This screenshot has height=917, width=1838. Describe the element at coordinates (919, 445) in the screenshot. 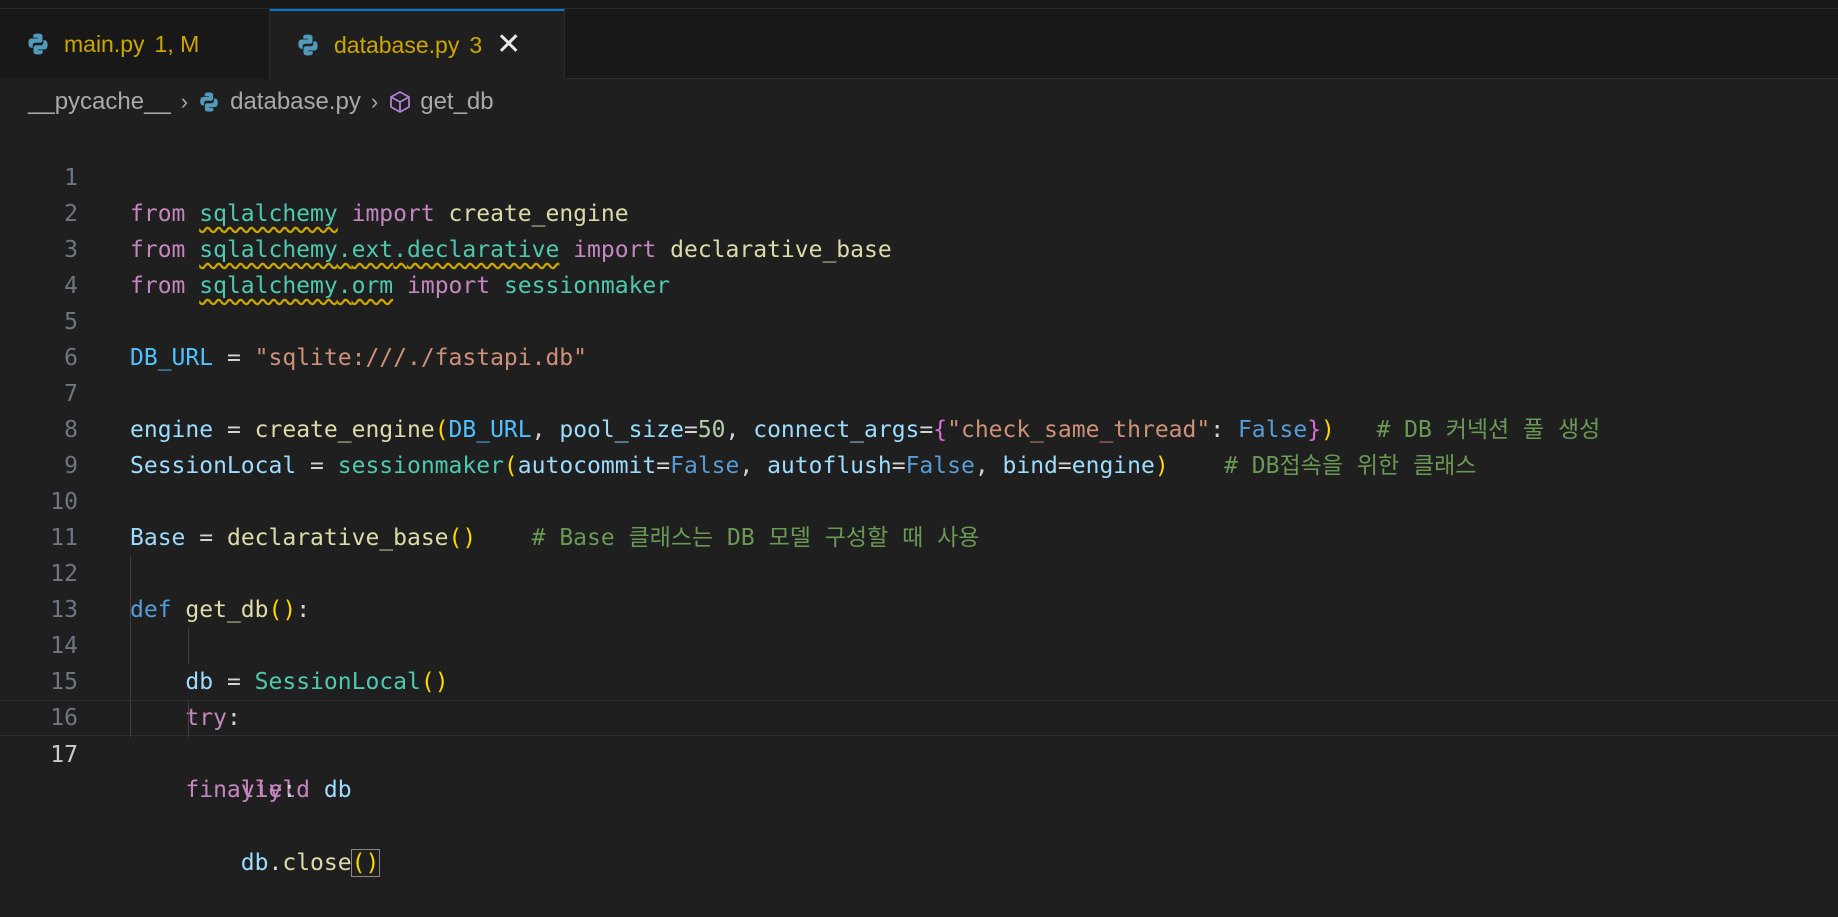

I see `code-line: 9` at that location.